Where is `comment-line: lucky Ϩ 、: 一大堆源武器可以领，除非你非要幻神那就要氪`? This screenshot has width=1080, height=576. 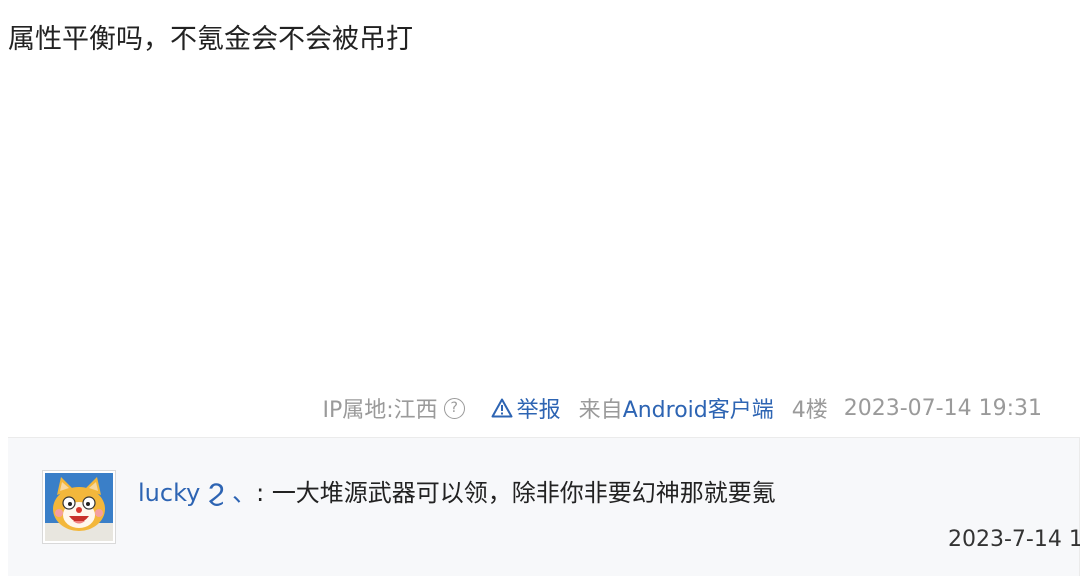
comment-line: lucky Ϩ 、: 一大堆源武器可以领，除非你非要幻神那就要氪 is located at coordinates (457, 493).